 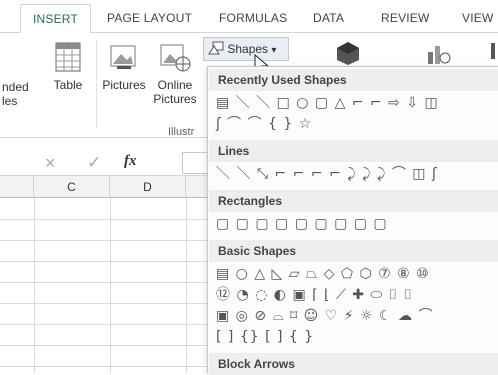 I want to click on online-pictures-icon, so click(x=175, y=58).